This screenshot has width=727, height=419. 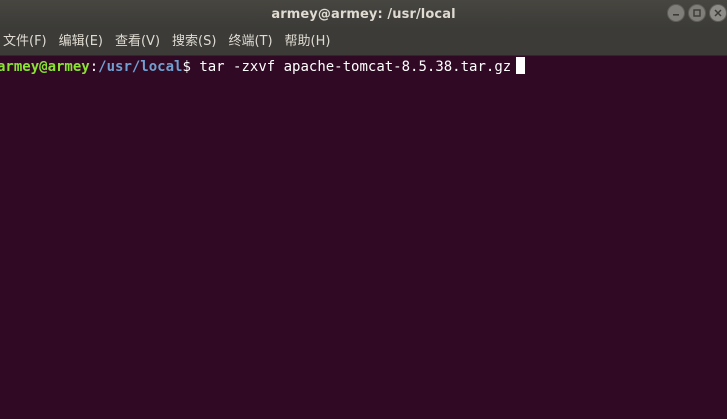 I want to click on minimize-button, so click(x=676, y=13).